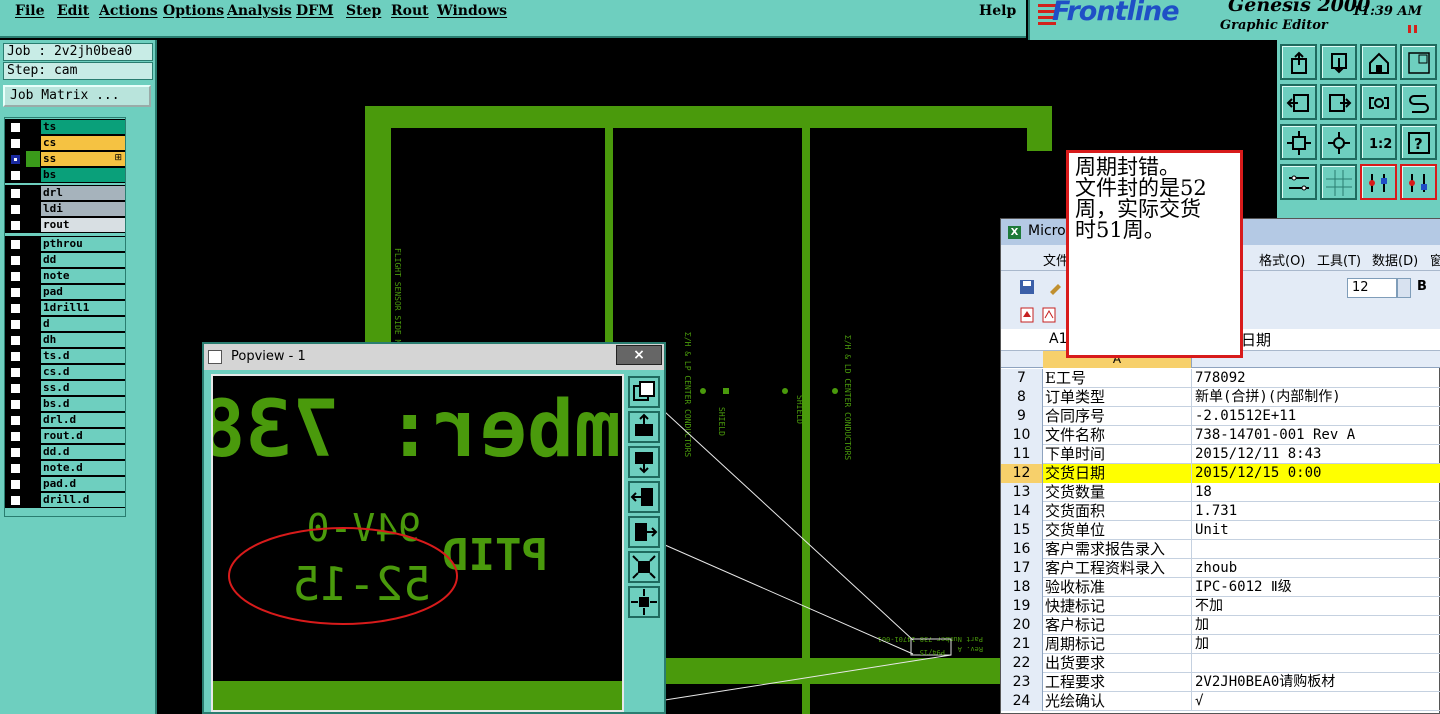  I want to click on cell-a: 光绘确认, so click(1117, 701).